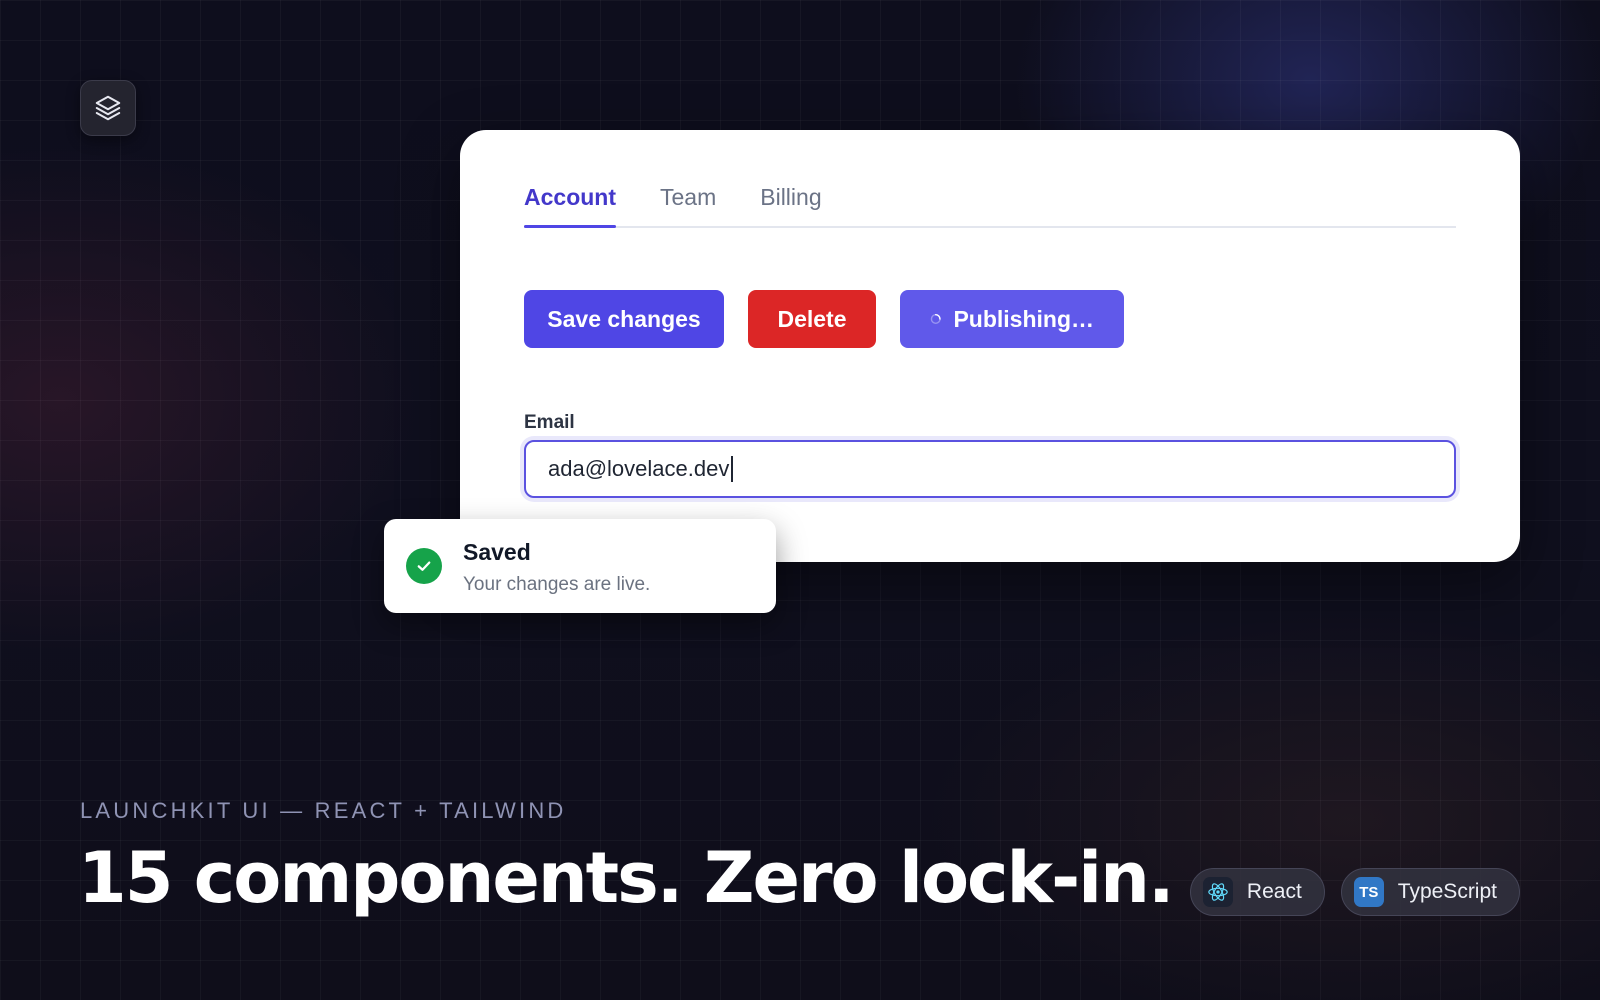 This screenshot has height=1000, width=1600. What do you see at coordinates (732, 469) in the screenshot?
I see `text-caret` at bounding box center [732, 469].